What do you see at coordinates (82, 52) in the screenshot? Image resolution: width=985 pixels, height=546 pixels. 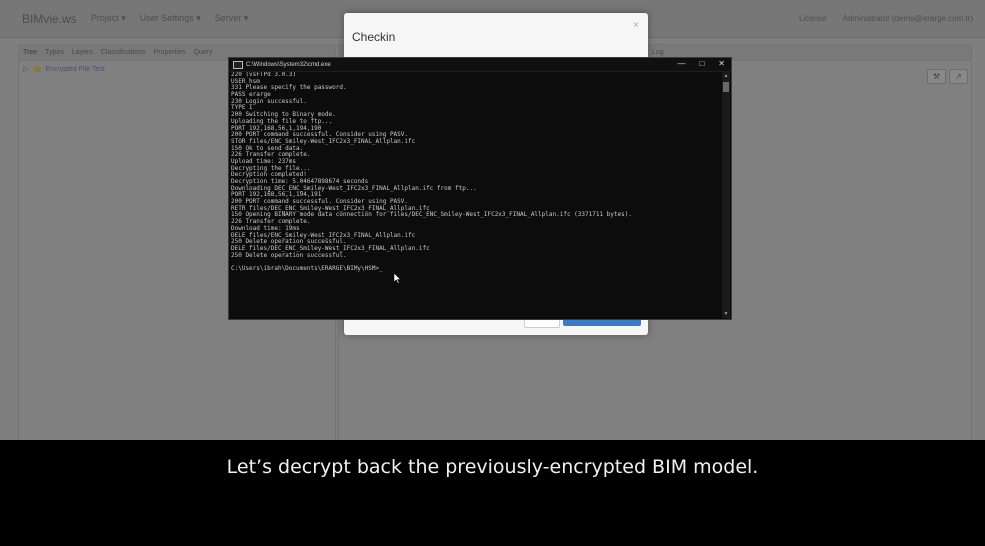 I see `tab-layers: Layers` at bounding box center [82, 52].